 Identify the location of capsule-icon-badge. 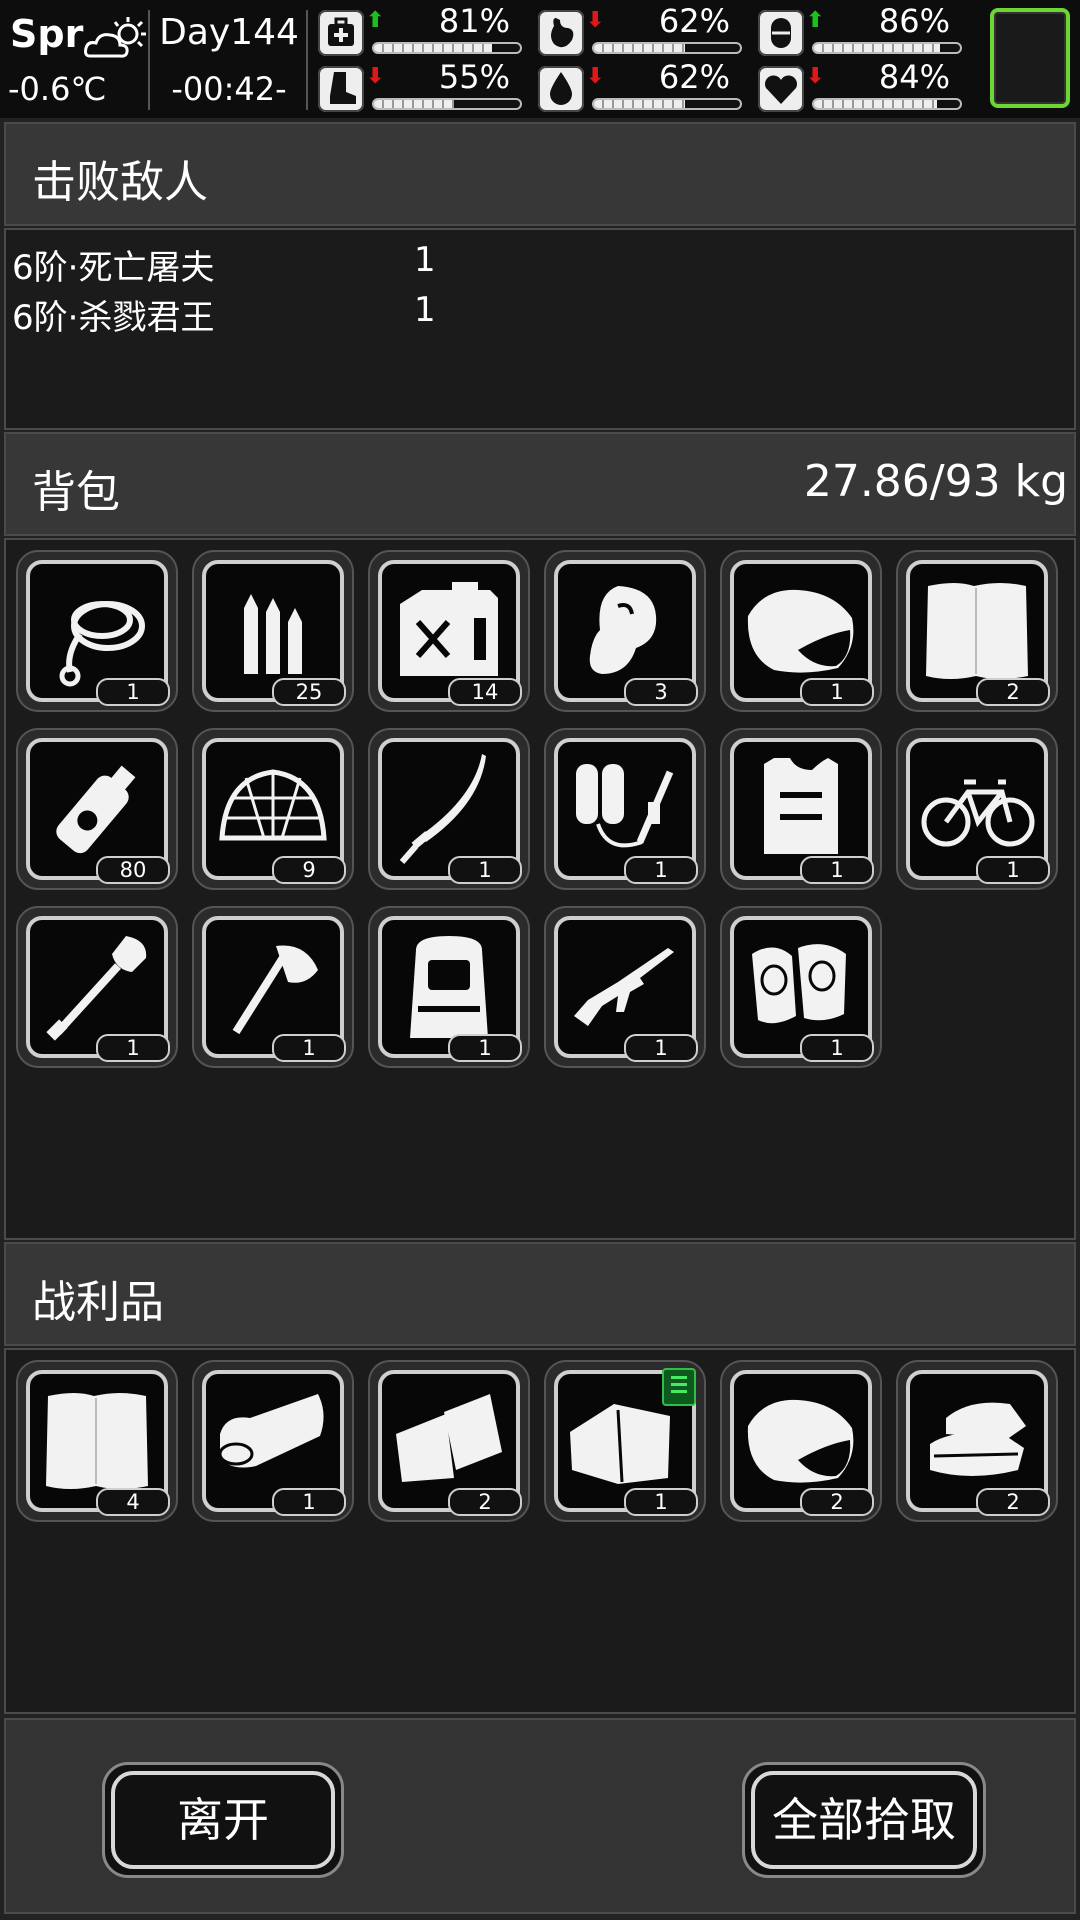
(781, 33).